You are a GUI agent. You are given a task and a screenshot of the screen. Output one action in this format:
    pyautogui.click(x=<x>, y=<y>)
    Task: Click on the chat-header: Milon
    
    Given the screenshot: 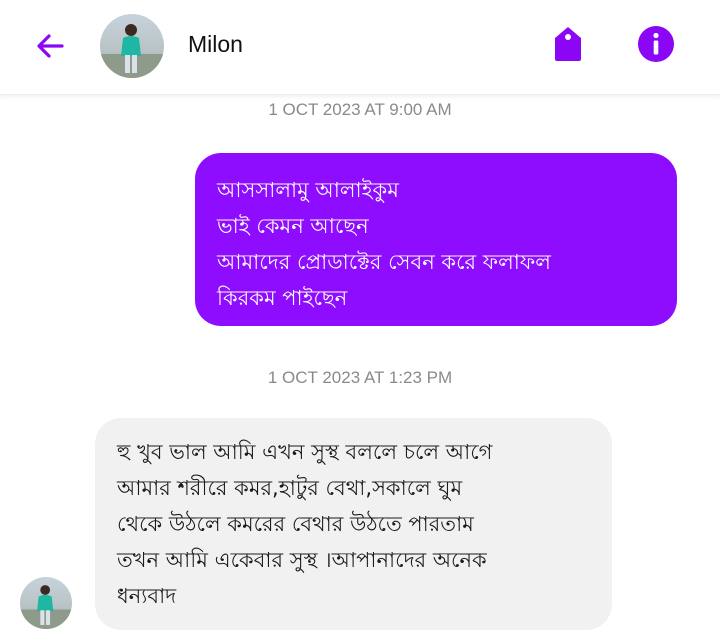 What is the action you would take?
    pyautogui.click(x=360, y=47)
    